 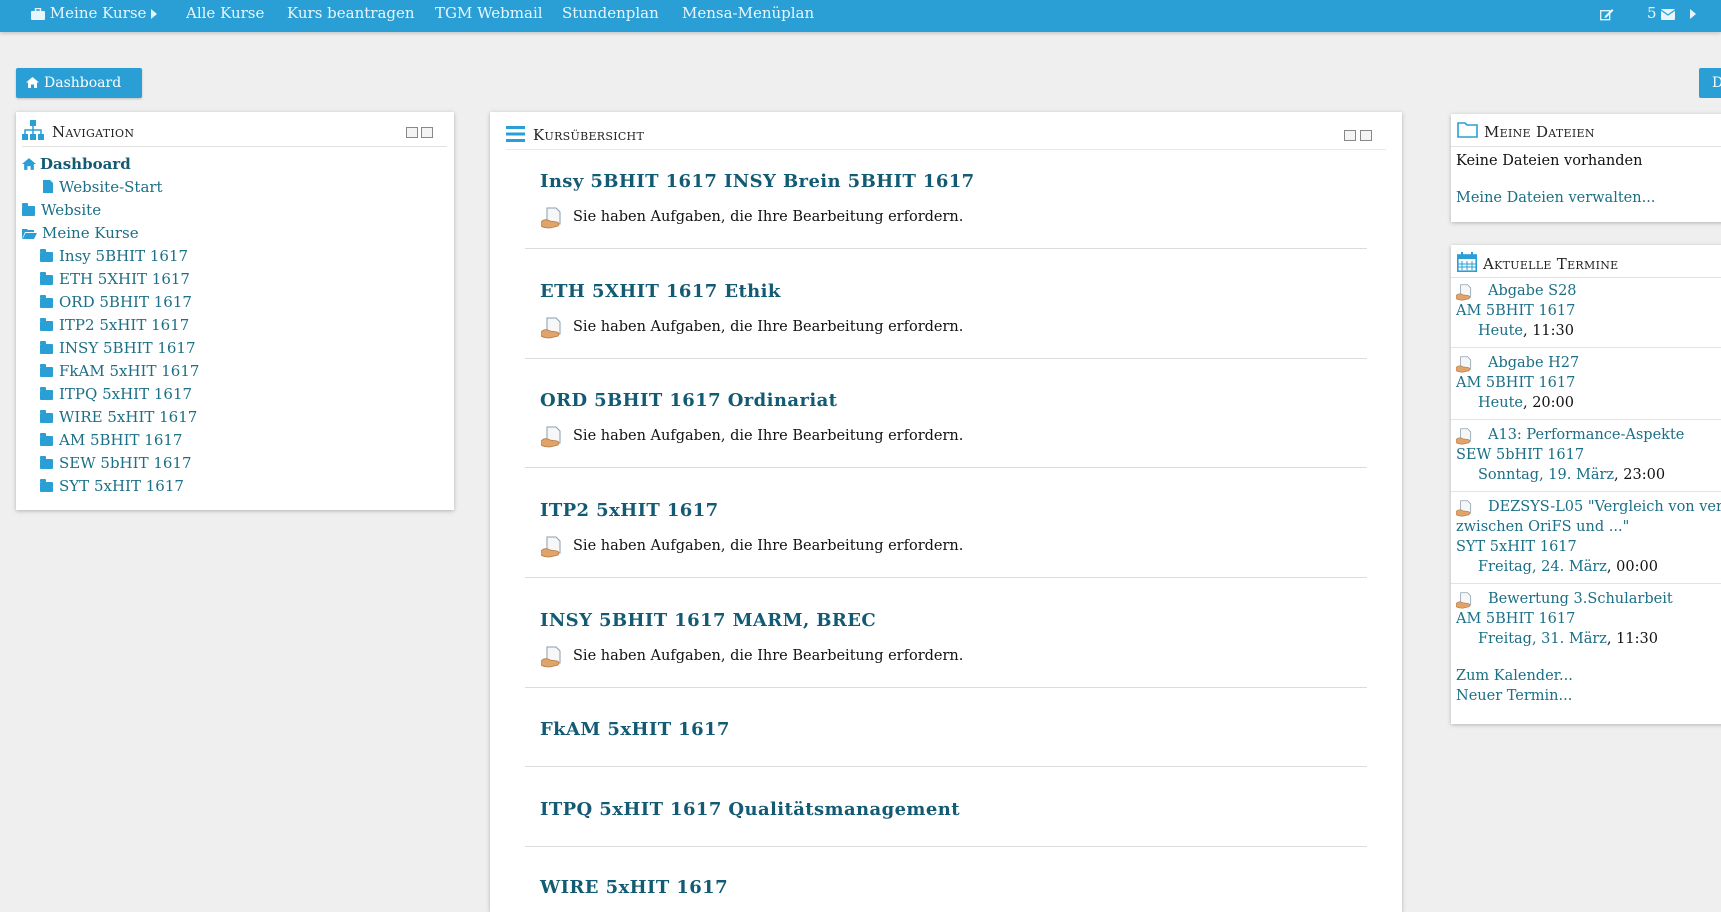 I want to click on event-name-link: A13: Performance-Aspekte, so click(x=1586, y=435).